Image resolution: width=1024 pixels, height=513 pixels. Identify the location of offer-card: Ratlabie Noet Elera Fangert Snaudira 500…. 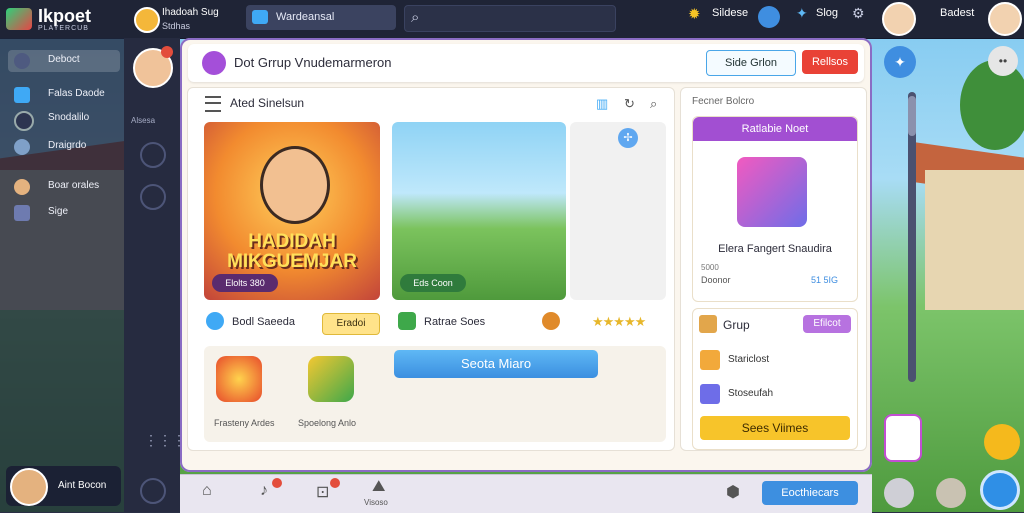
(775, 209).